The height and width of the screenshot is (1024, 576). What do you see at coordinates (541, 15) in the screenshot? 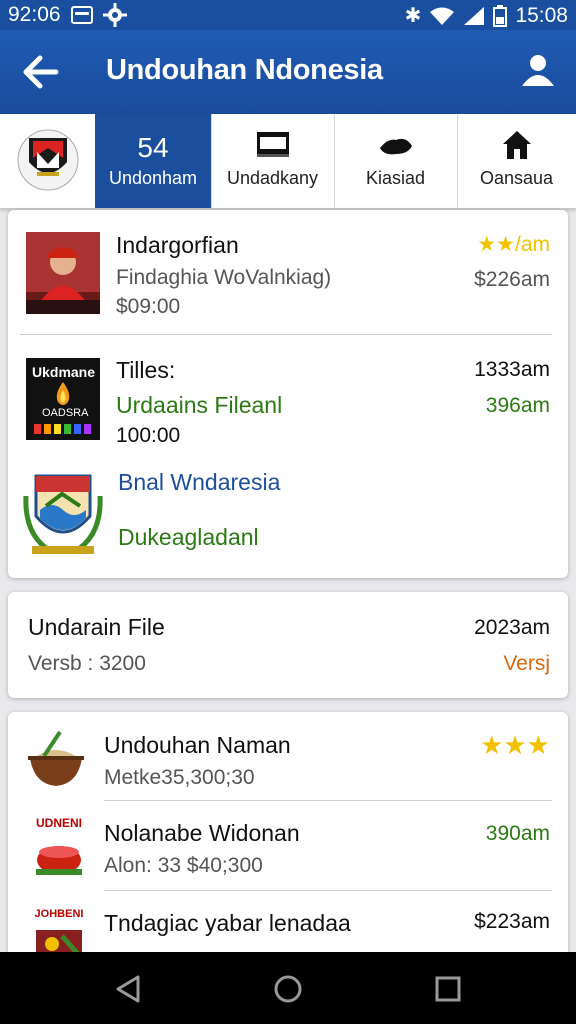
I see `status-time-right: 15:08` at bounding box center [541, 15].